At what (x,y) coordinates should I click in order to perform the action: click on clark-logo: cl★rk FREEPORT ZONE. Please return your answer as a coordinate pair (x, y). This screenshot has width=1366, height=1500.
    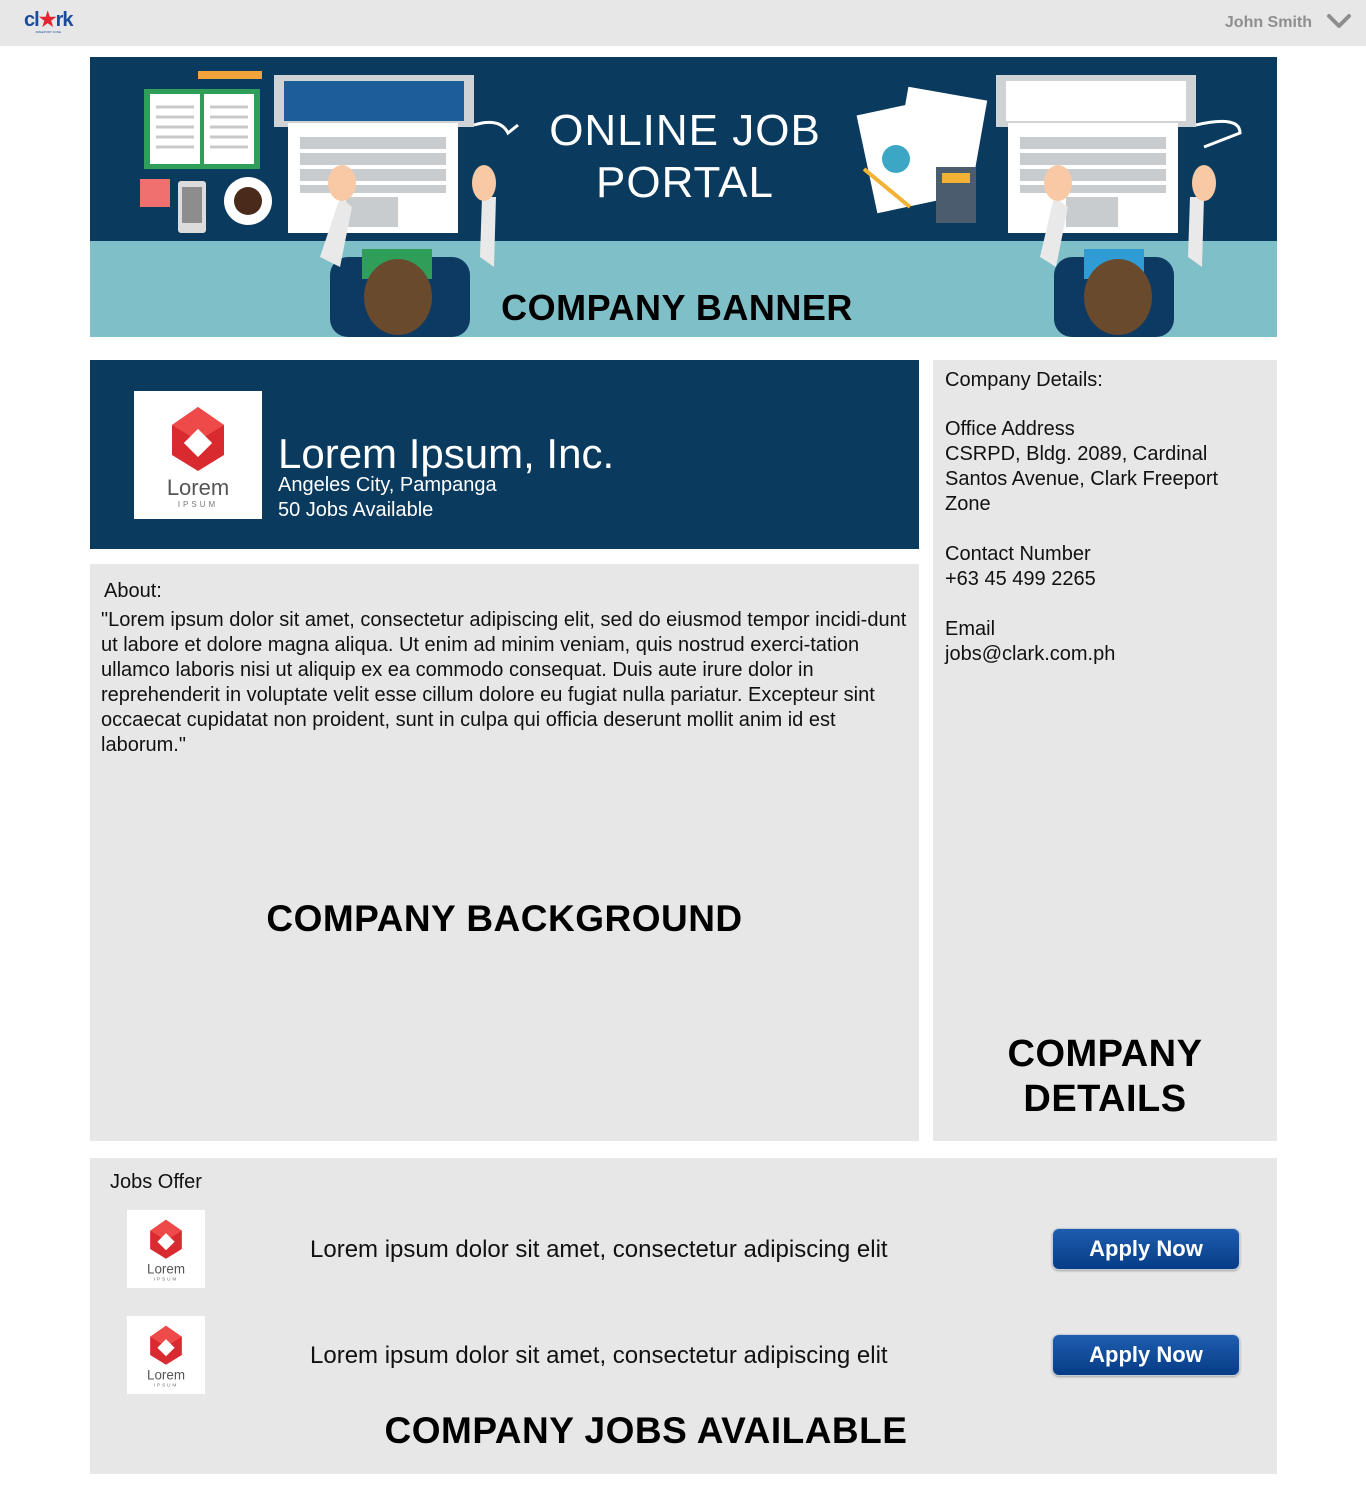
    Looking at the image, I should click on (49, 22).